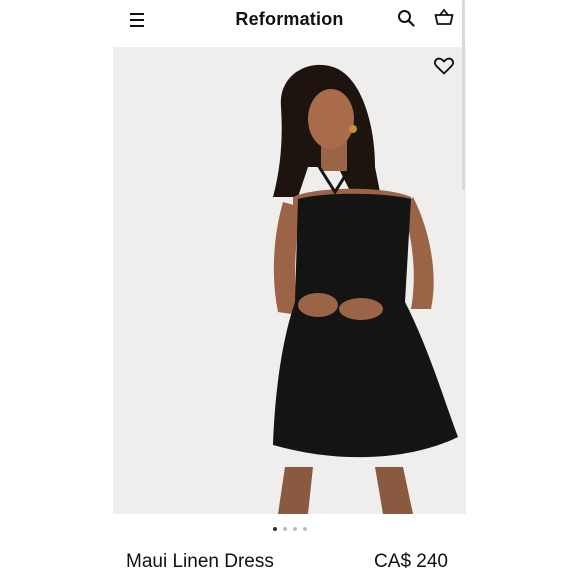 The image size is (580, 580). I want to click on image-carousel-indicator, so click(289, 529).